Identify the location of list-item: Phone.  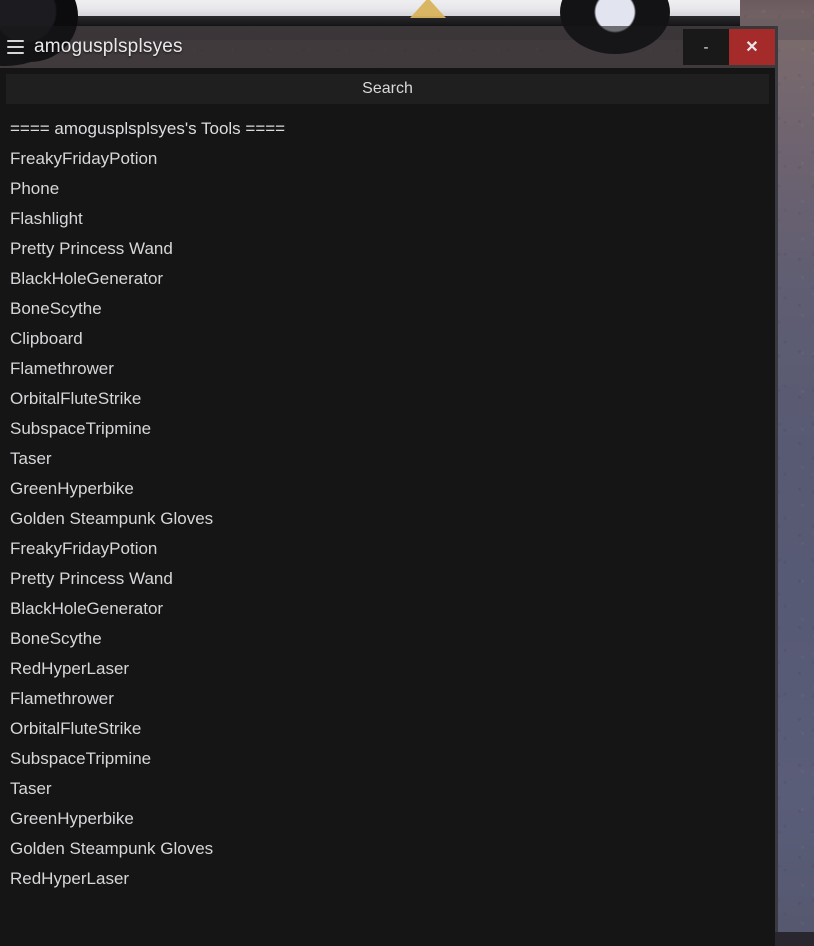
(392, 189).